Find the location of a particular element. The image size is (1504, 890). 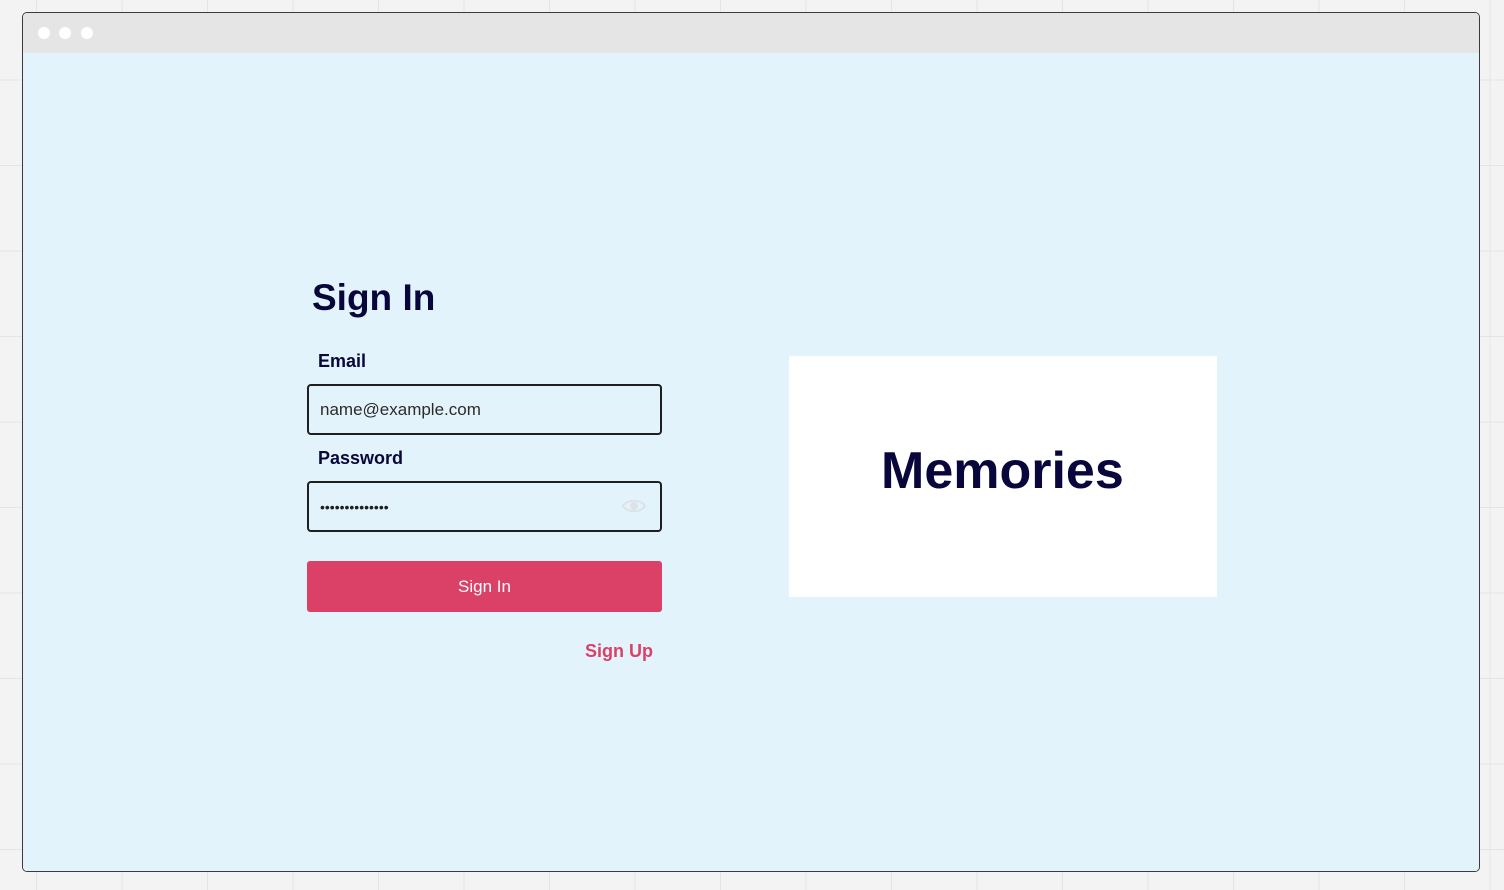

email-field-box is located at coordinates (484, 409).